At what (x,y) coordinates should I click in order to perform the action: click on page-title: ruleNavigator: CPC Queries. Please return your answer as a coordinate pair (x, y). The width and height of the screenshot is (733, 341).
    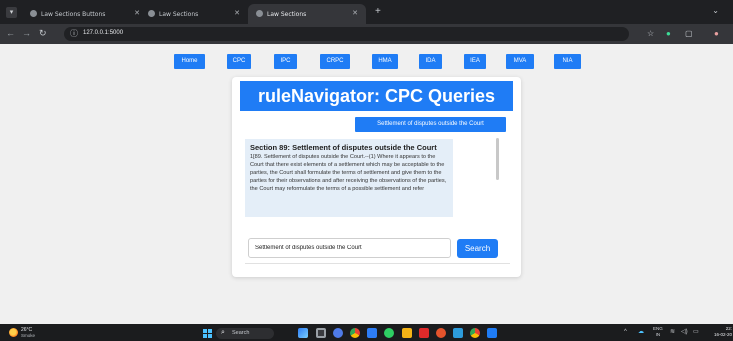
    Looking at the image, I should click on (376, 96).